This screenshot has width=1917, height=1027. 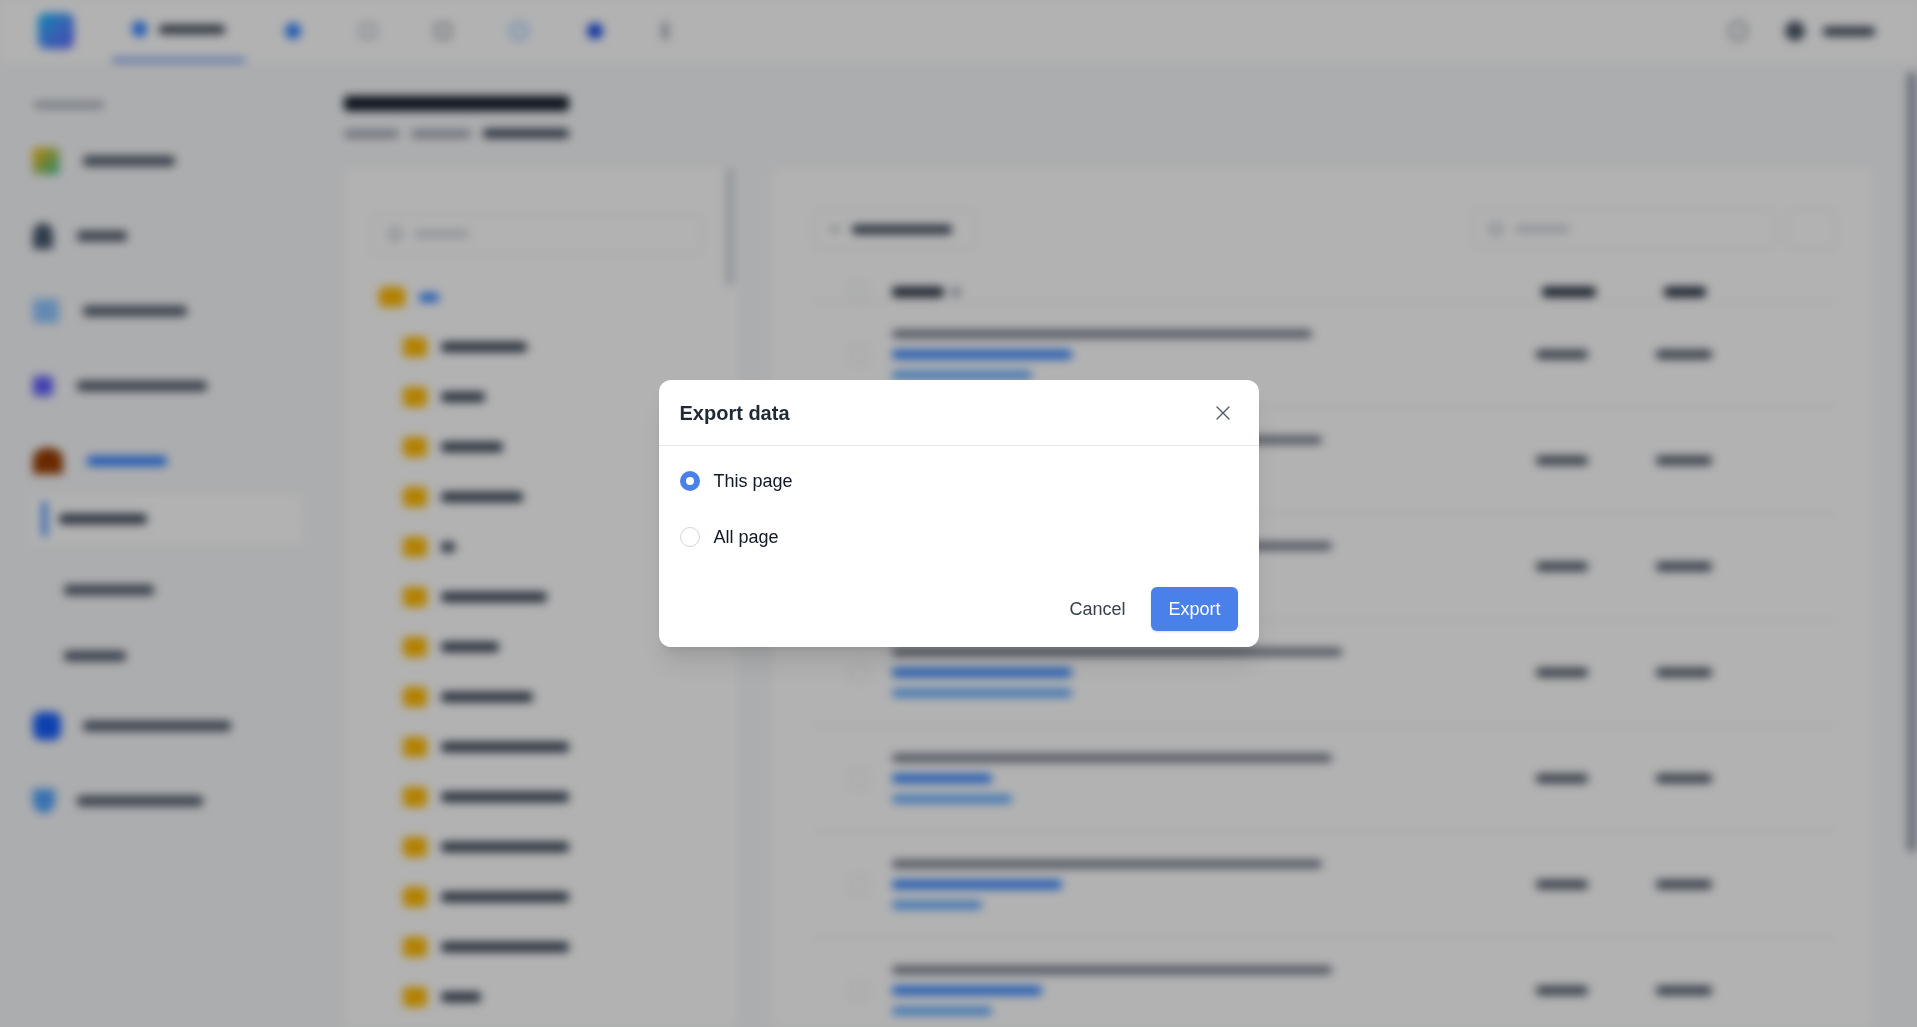 I want to click on radio-label: This page, so click(x=753, y=481).